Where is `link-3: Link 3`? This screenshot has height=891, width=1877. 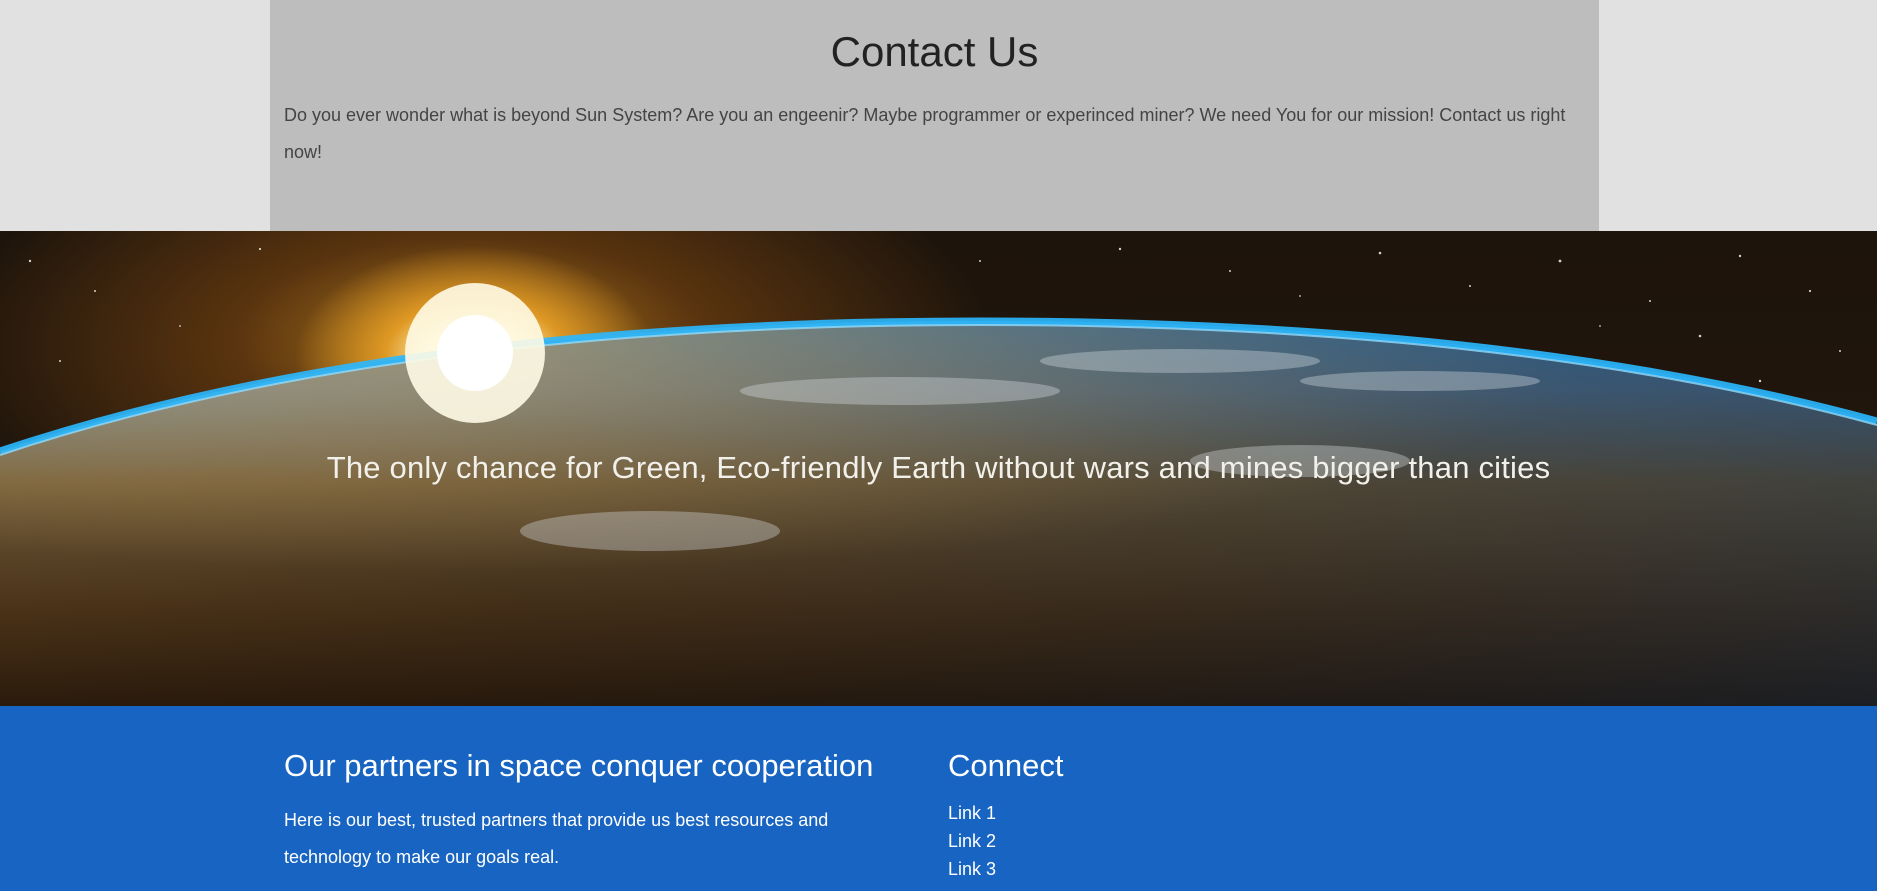
link-3: Link 3 is located at coordinates (972, 869).